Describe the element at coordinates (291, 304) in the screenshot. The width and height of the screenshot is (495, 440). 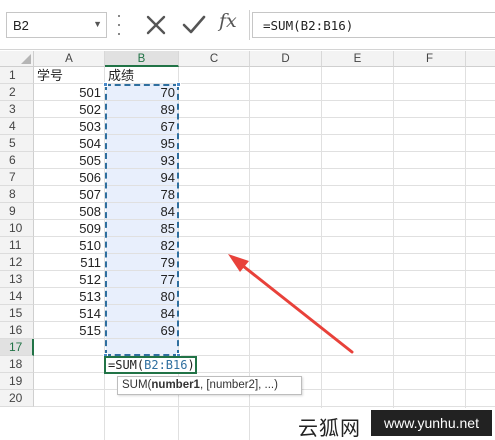
I see `red-arrow-icon` at that location.